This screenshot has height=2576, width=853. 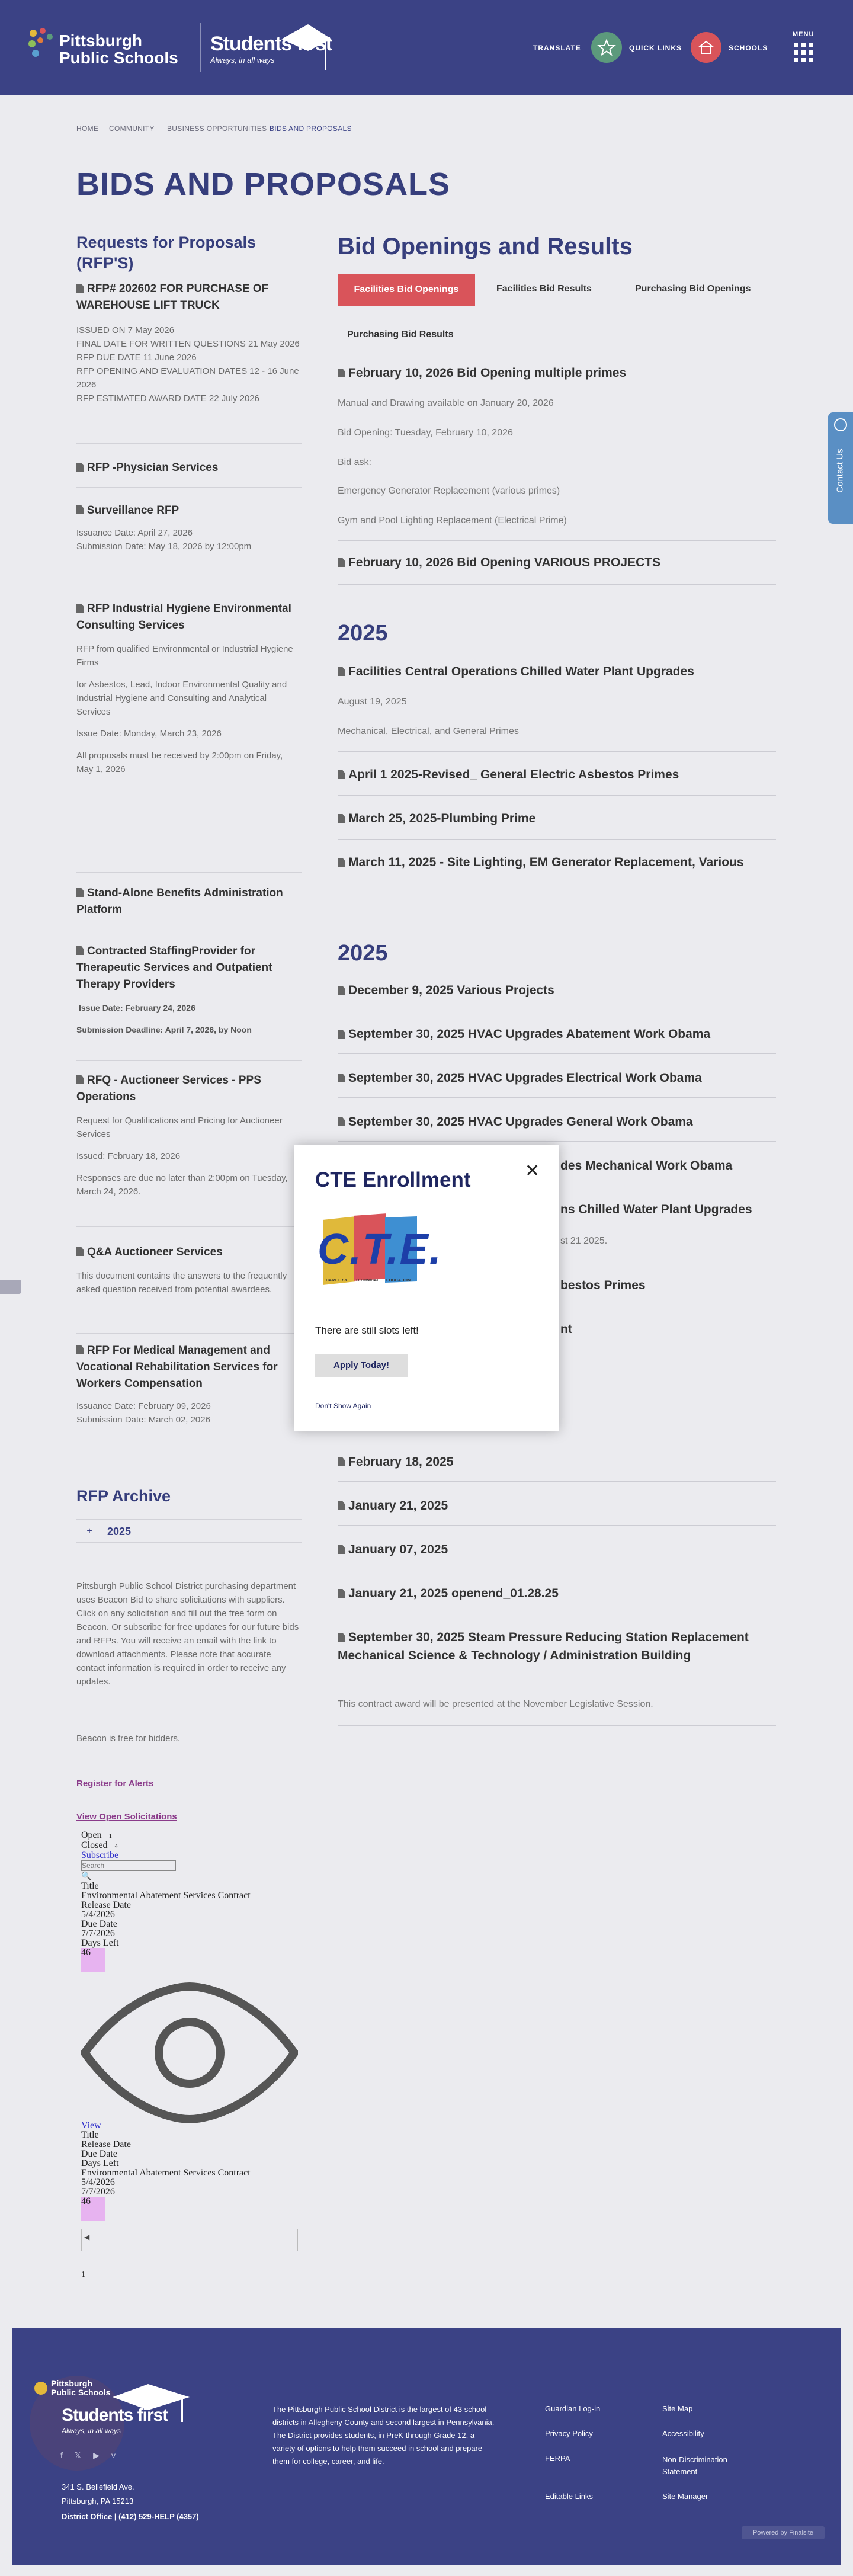 I want to click on menu-label: MENU, so click(x=803, y=34).